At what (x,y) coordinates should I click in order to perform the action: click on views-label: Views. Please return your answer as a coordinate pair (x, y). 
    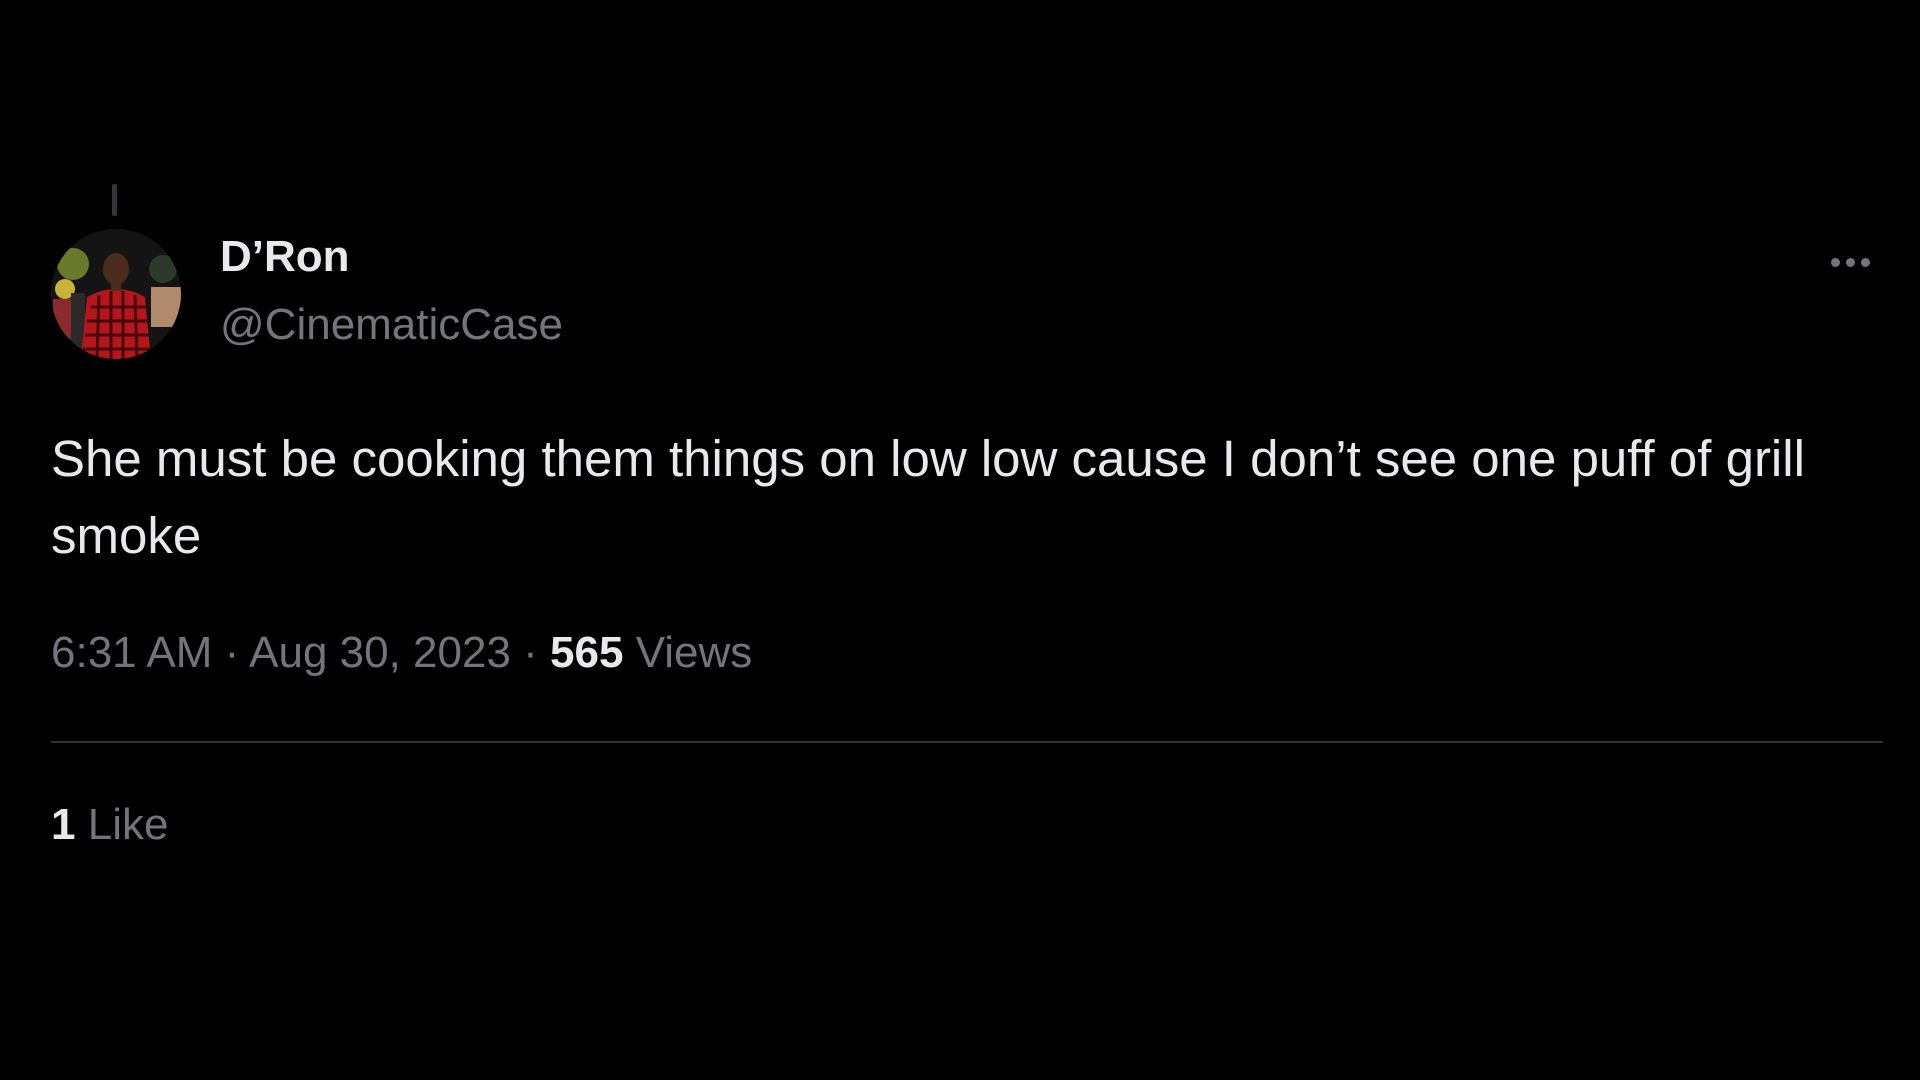
    Looking at the image, I should click on (694, 652).